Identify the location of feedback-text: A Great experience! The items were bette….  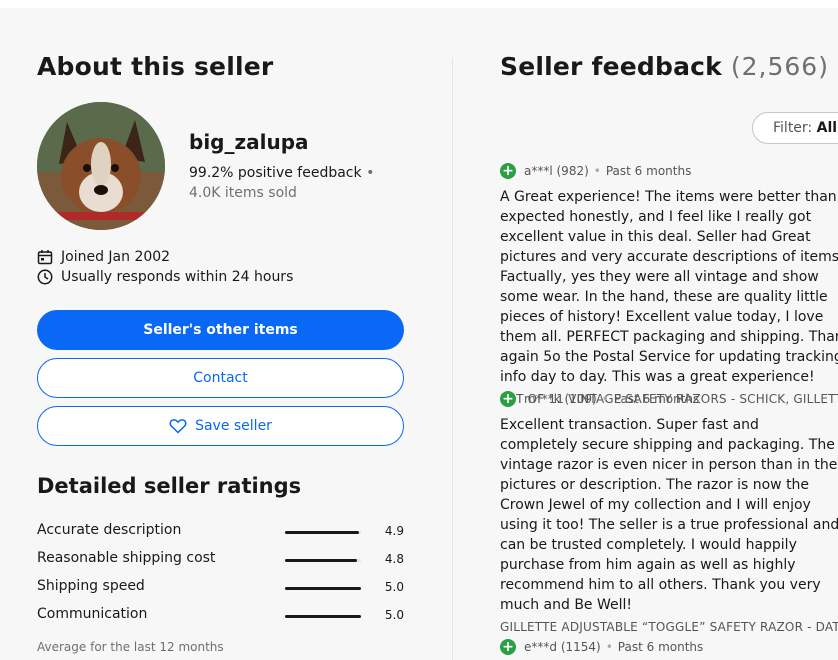
(669, 287).